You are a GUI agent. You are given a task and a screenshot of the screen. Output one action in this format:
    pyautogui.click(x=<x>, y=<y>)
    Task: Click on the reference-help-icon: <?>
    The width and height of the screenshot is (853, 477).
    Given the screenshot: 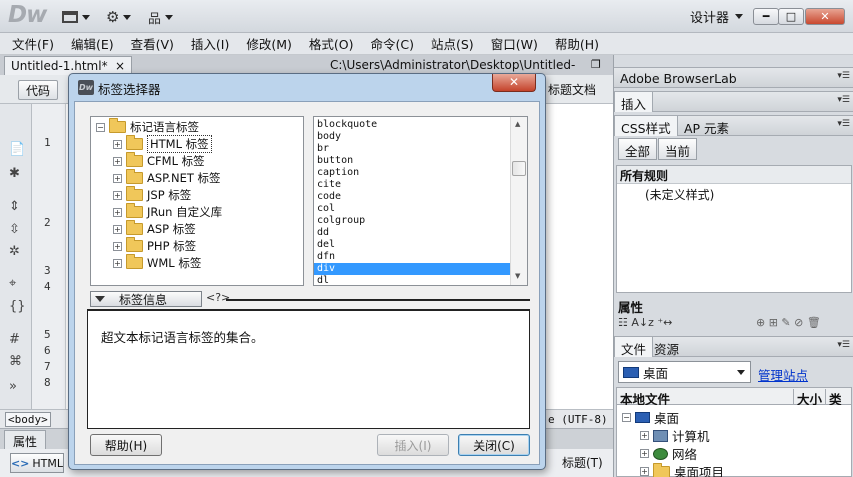 What is the action you would take?
    pyautogui.click(x=218, y=297)
    